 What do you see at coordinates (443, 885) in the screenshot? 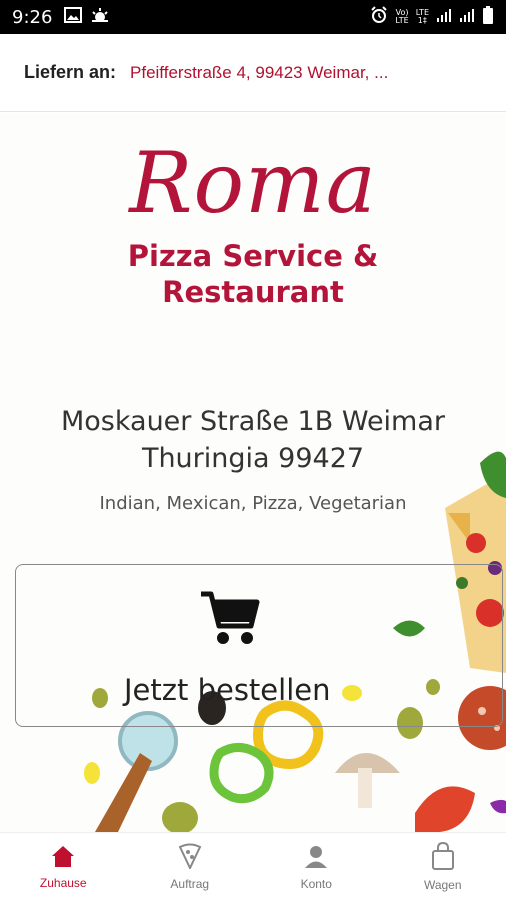
I see `nav-label-cart: Wagen` at bounding box center [443, 885].